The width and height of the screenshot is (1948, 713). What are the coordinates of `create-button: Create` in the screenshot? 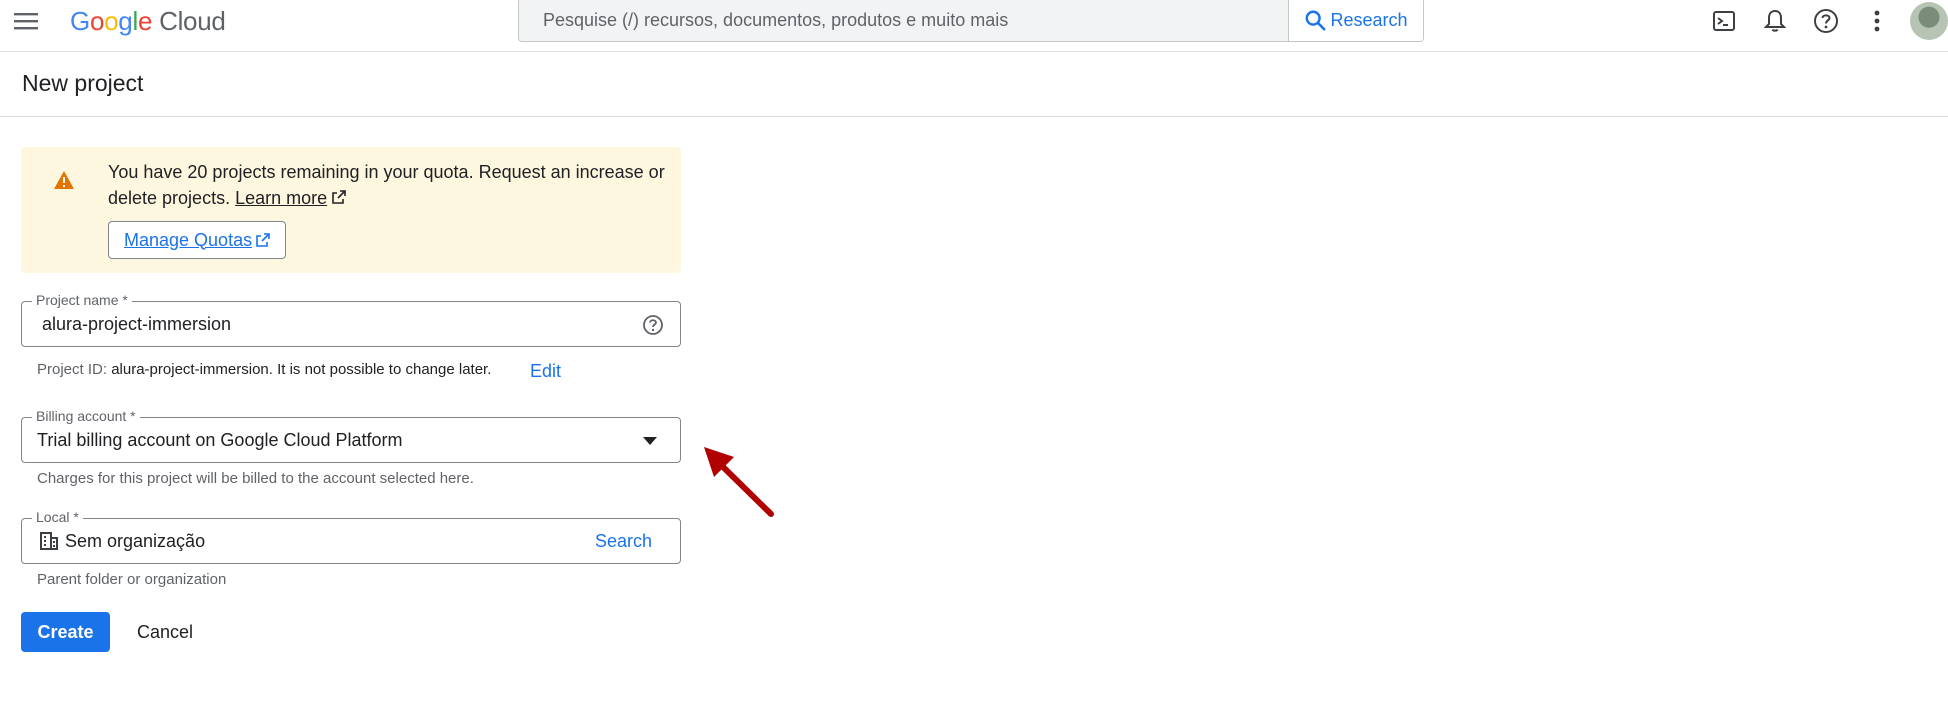 It's located at (65, 632).